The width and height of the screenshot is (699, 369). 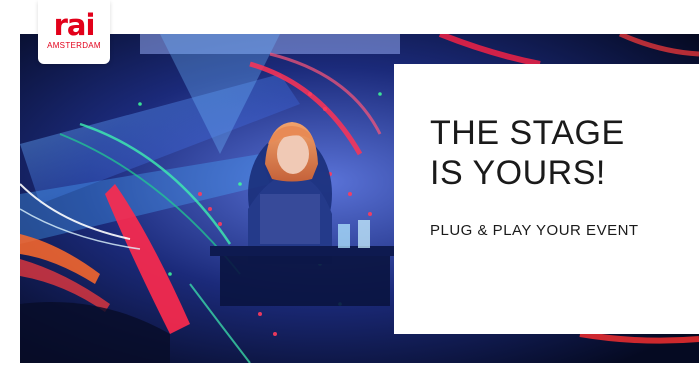 I want to click on rai-amsterdam-logo: rai AMSTERDAM, so click(x=74, y=32).